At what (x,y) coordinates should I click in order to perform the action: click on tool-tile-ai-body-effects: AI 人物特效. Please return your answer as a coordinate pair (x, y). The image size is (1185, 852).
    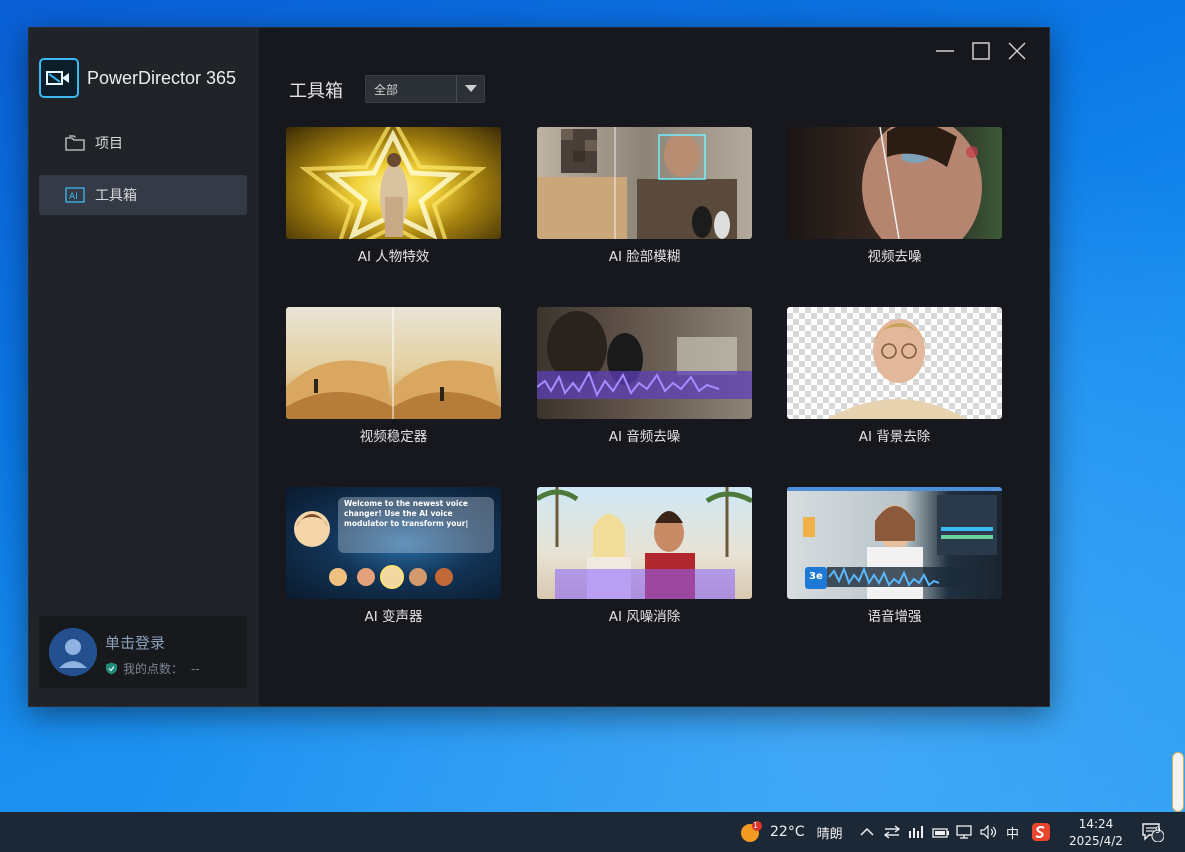
    Looking at the image, I should click on (393, 196).